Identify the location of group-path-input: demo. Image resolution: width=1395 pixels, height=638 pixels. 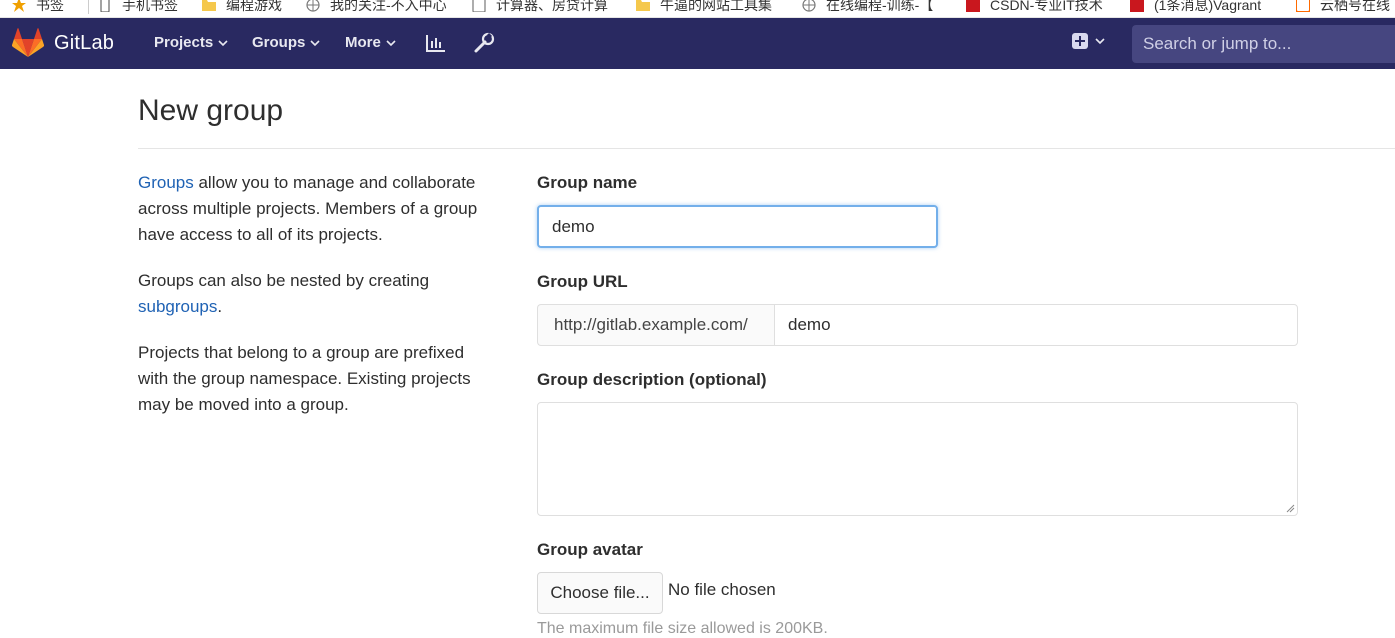
(1036, 325).